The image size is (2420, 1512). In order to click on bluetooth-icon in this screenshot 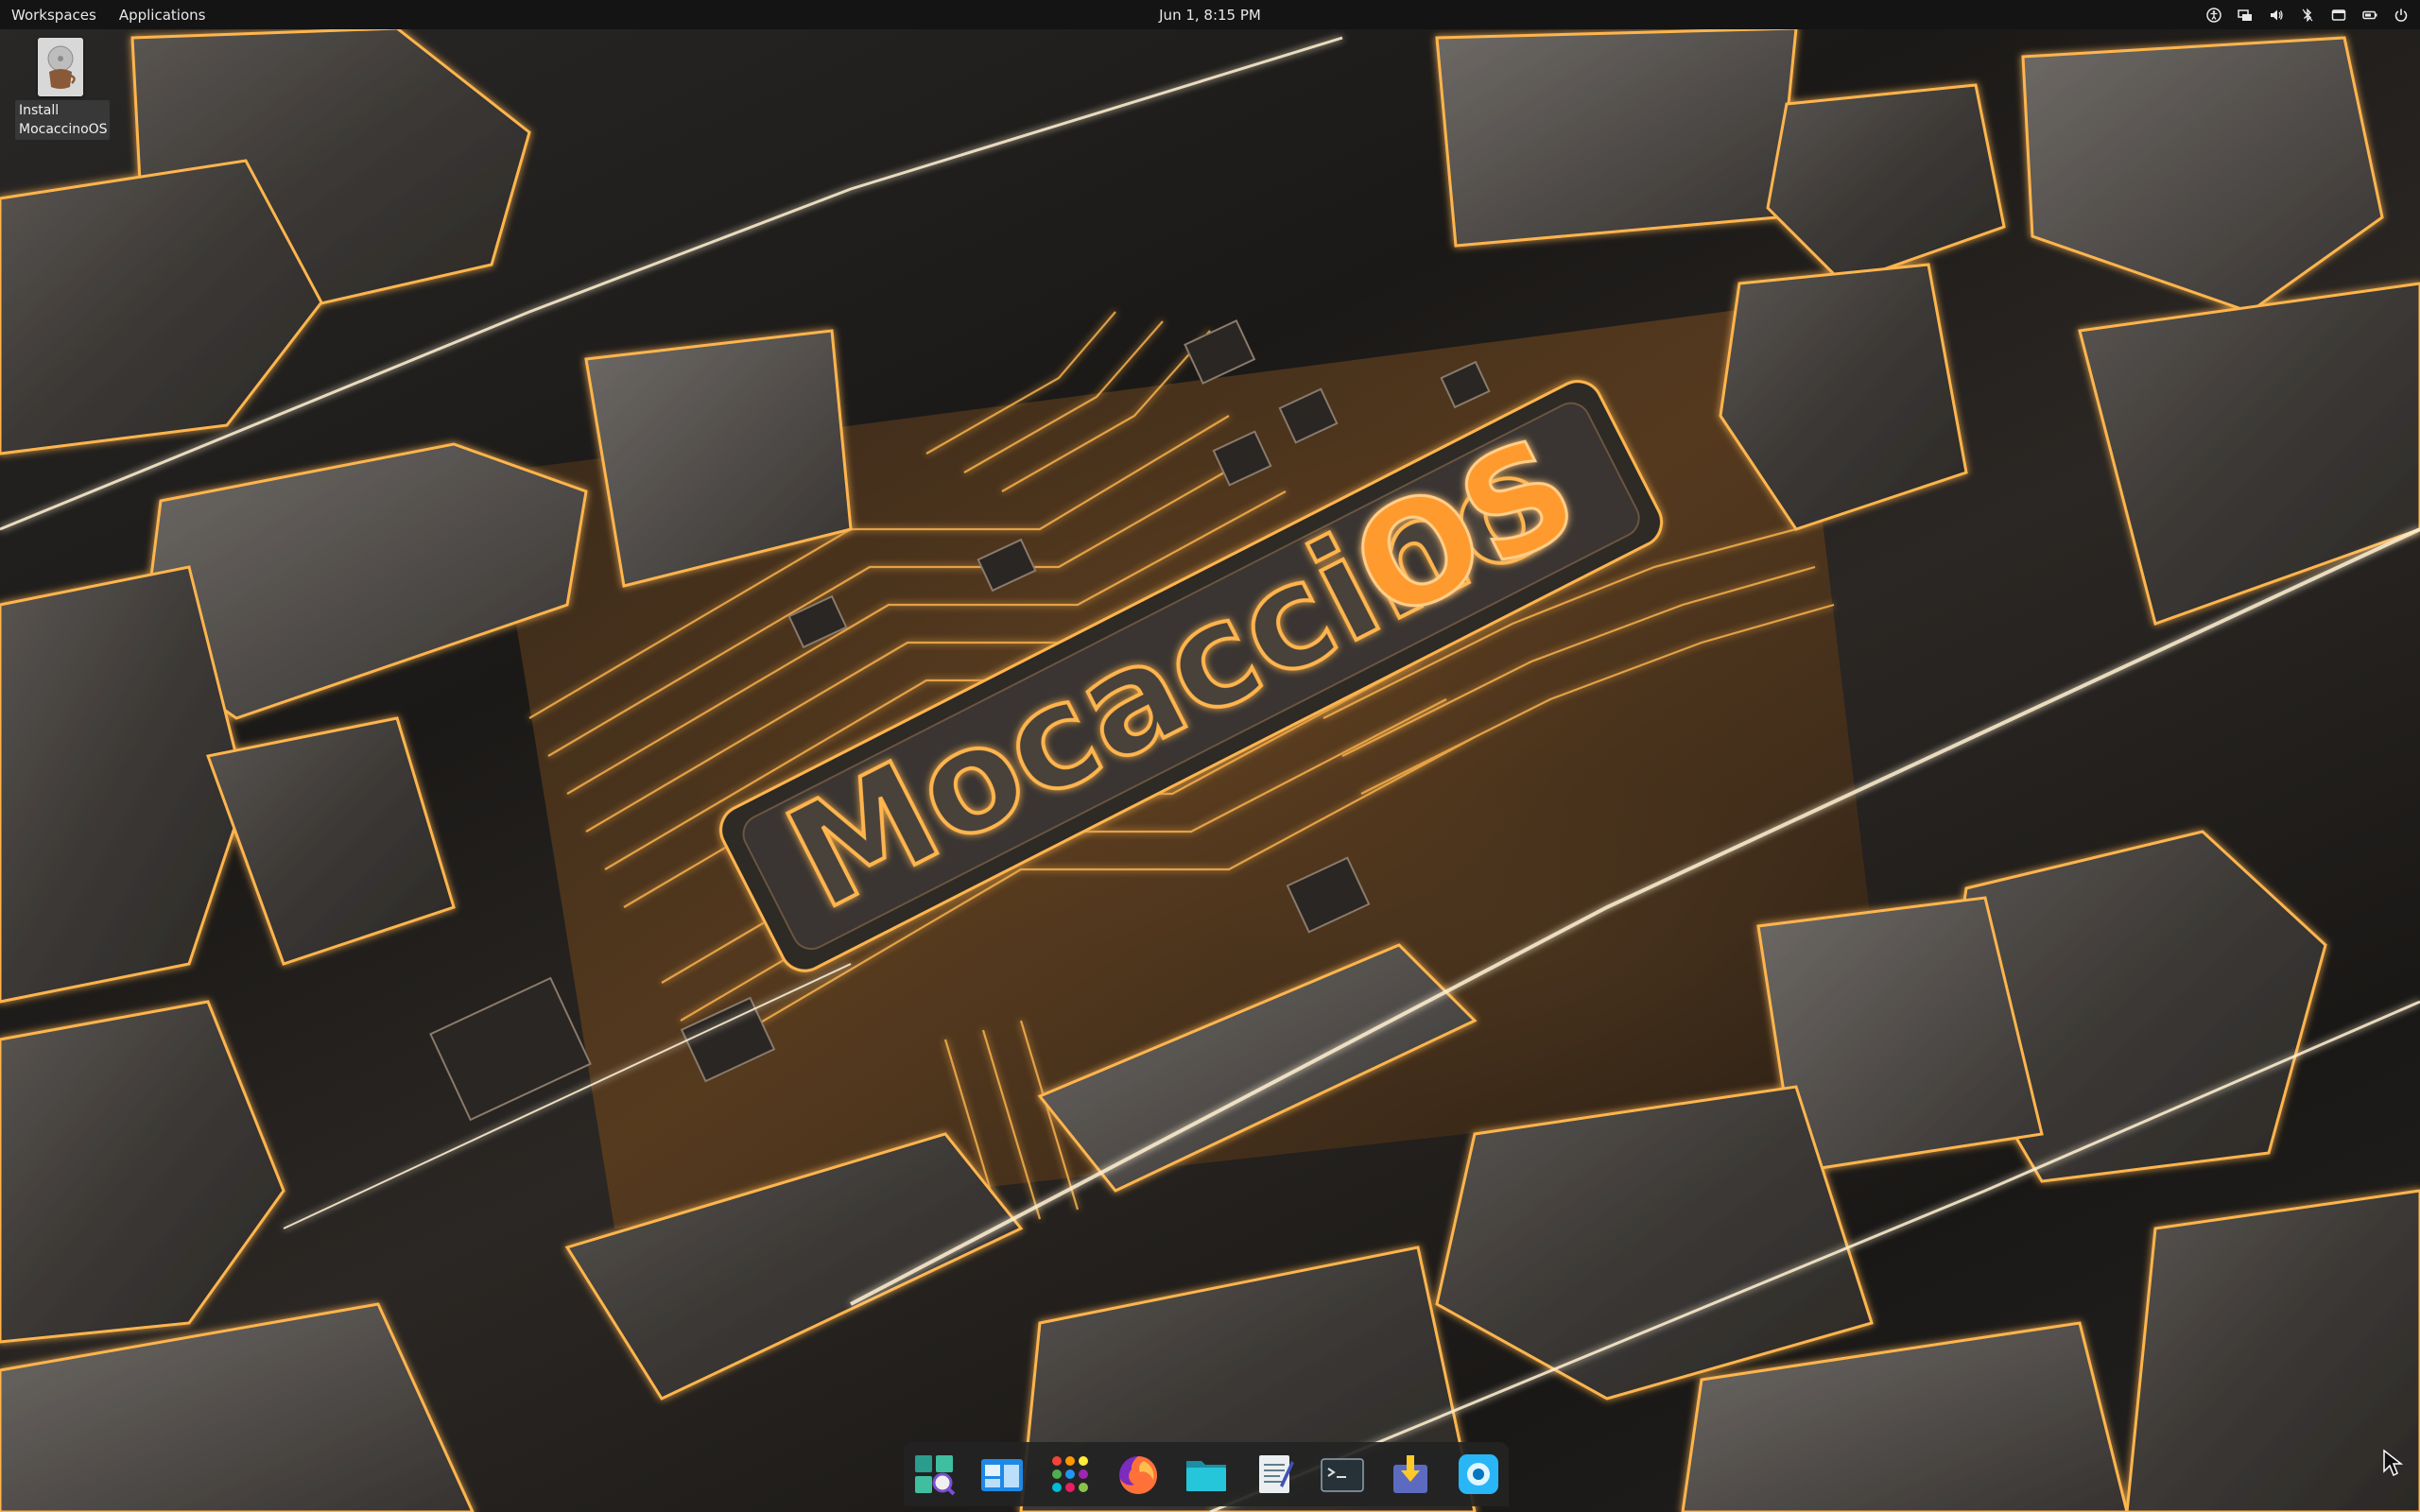, I will do `click(2307, 15)`.